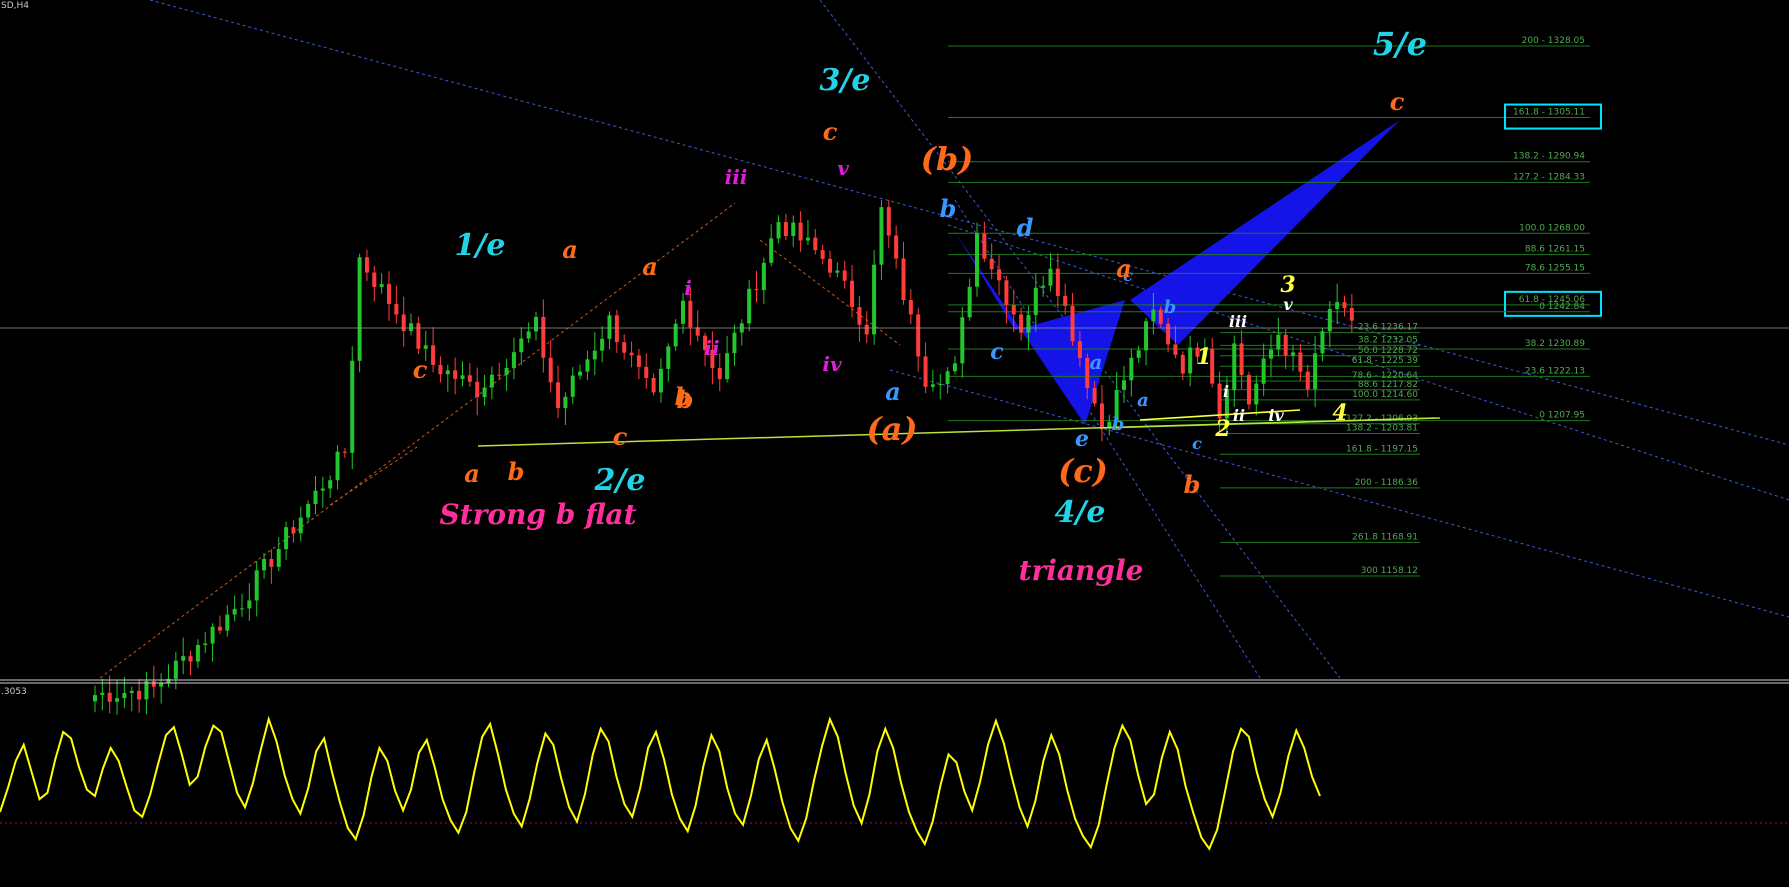  I want to click on wave-label: 5/e, so click(1400, 44).